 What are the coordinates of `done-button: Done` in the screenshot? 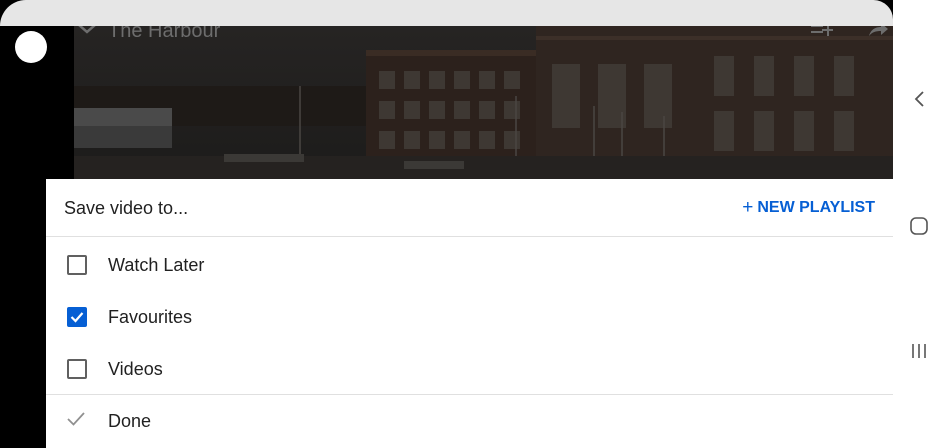 It's located at (469, 421).